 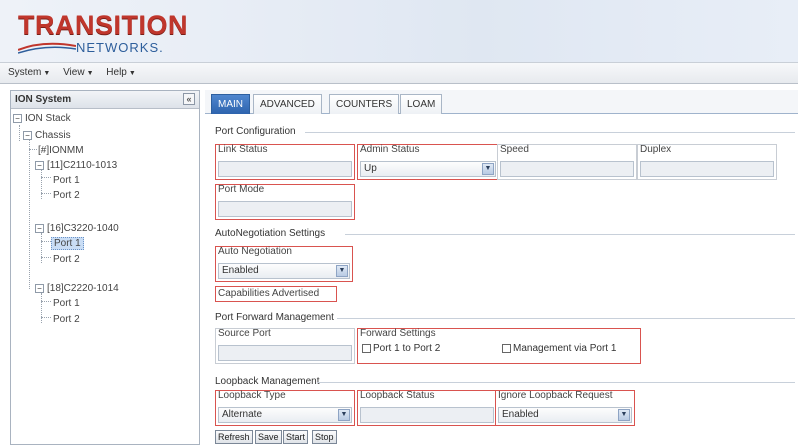 I want to click on tree-node-chassis: − Chassis, so click(x=47, y=135).